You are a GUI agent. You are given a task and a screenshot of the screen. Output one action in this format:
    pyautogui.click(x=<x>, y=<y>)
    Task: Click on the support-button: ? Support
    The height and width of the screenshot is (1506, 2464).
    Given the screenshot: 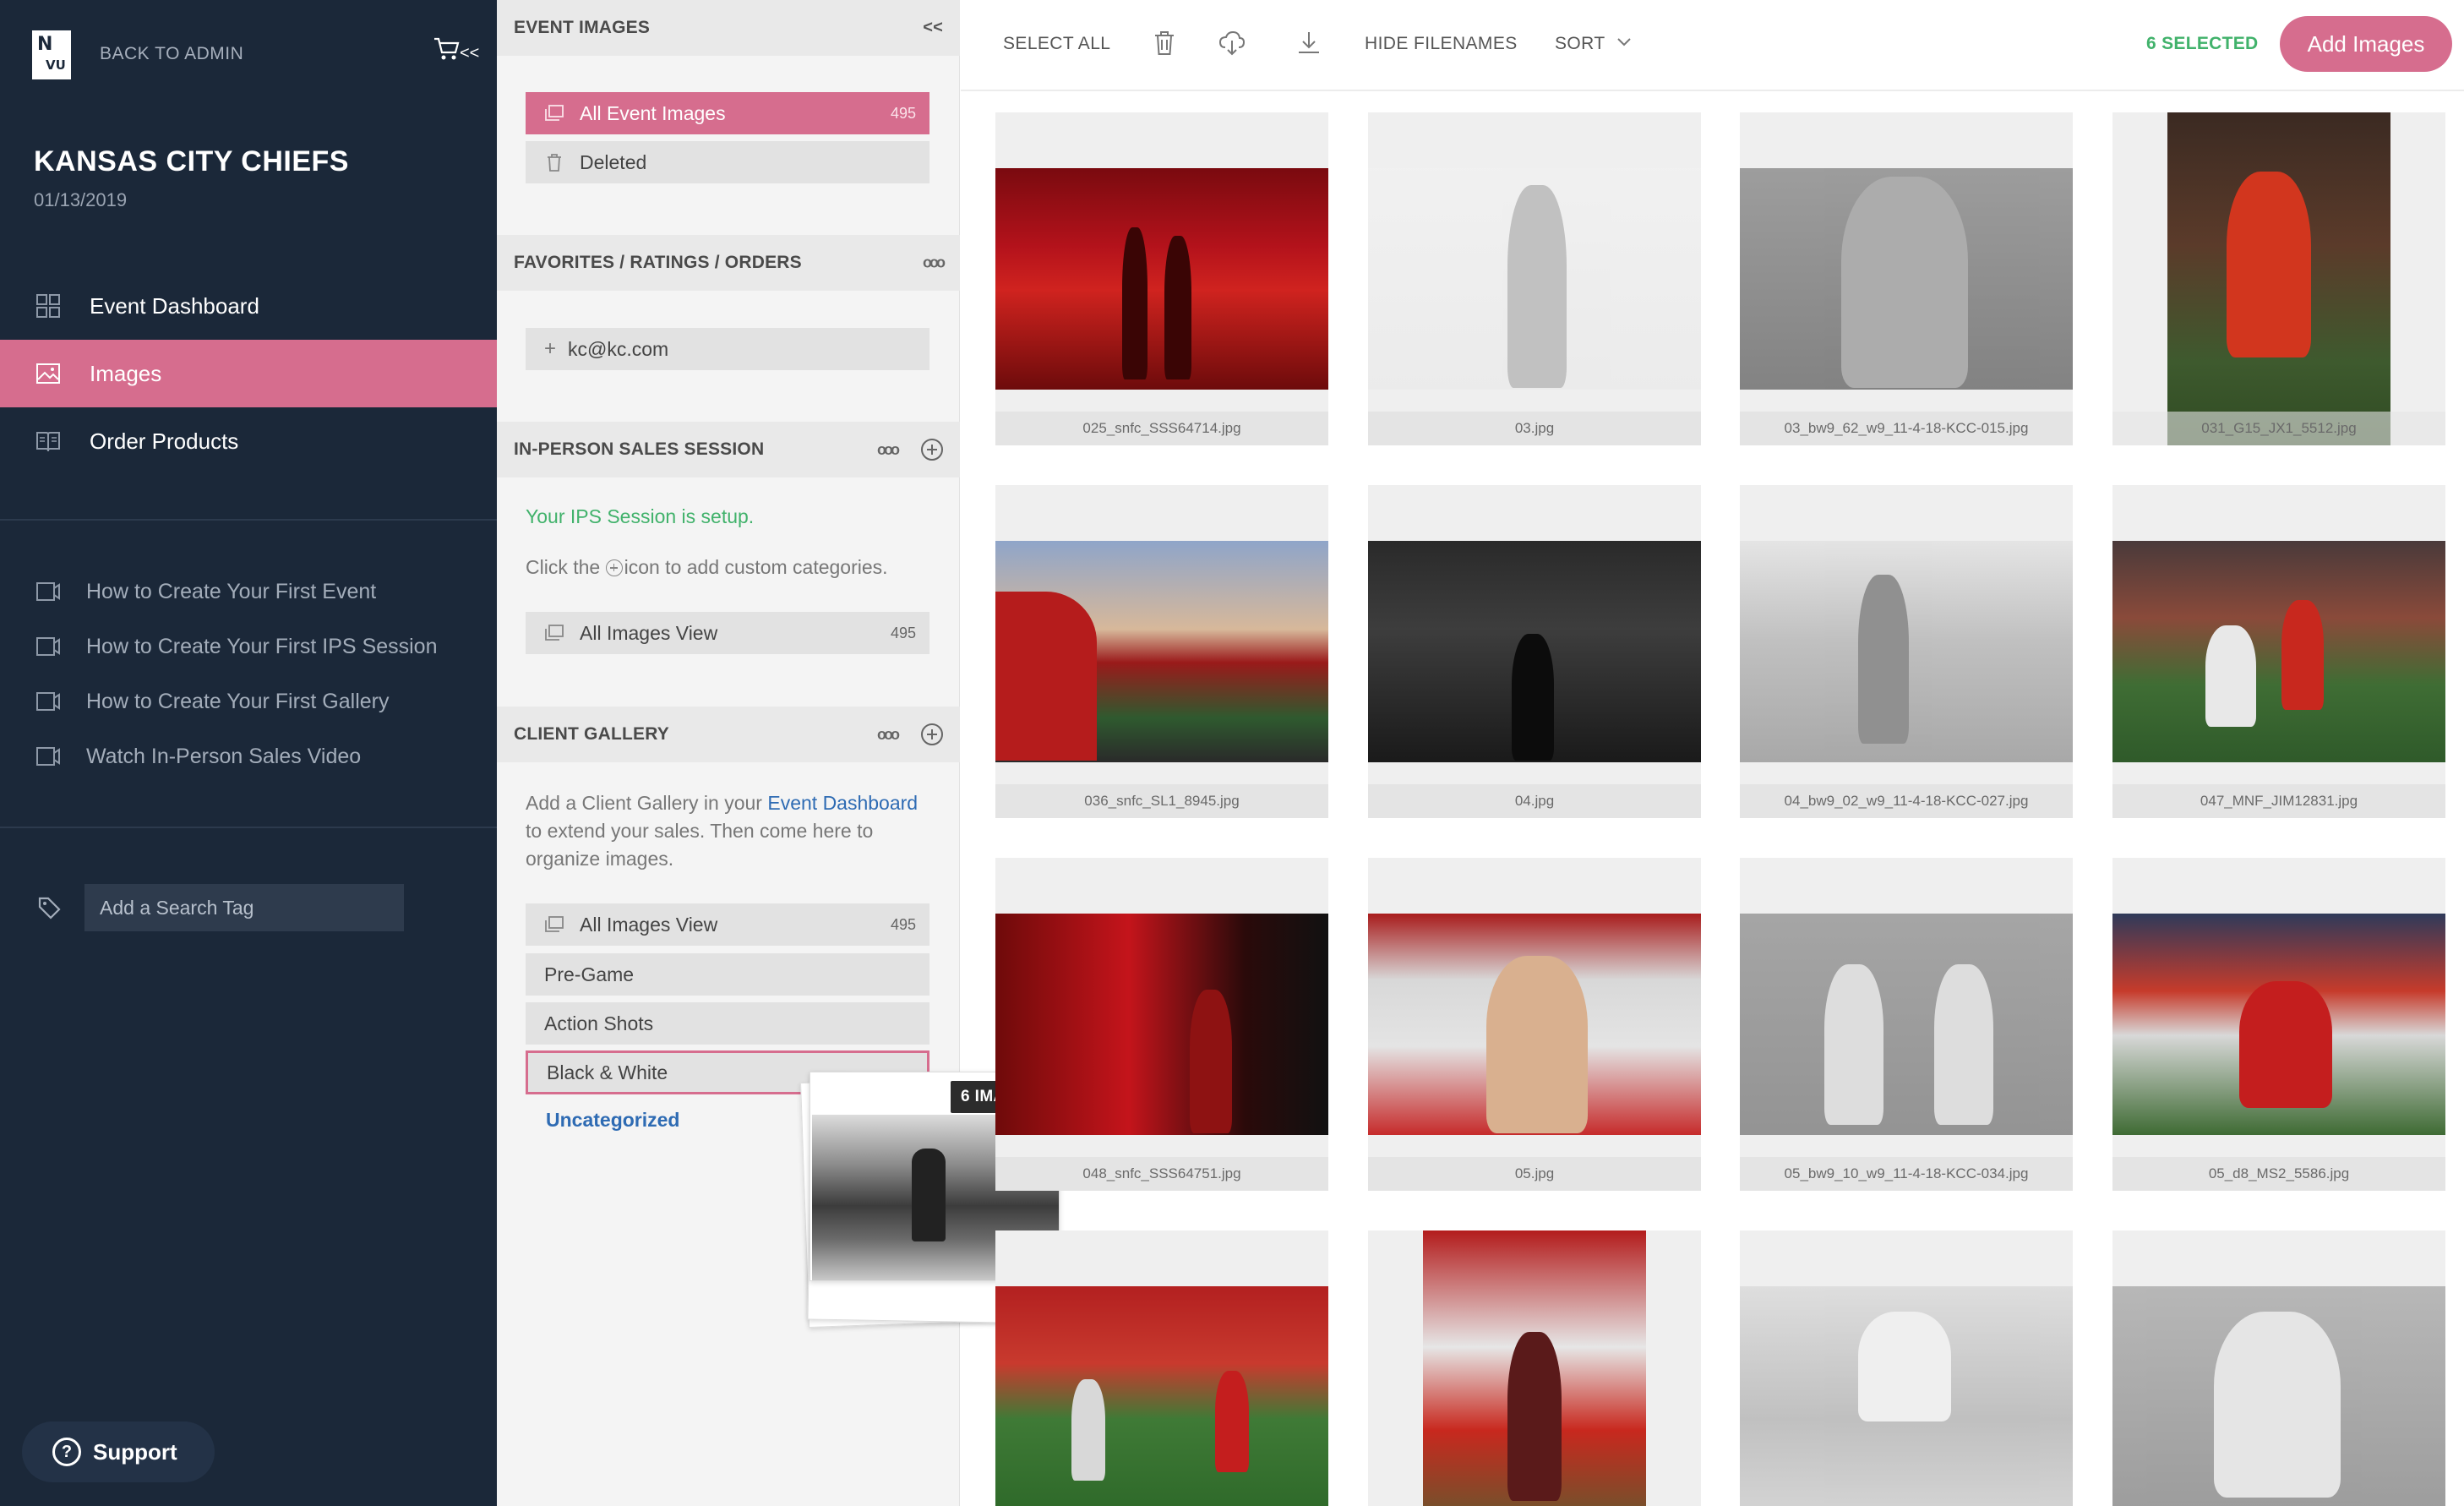 What is the action you would take?
    pyautogui.click(x=118, y=1452)
    